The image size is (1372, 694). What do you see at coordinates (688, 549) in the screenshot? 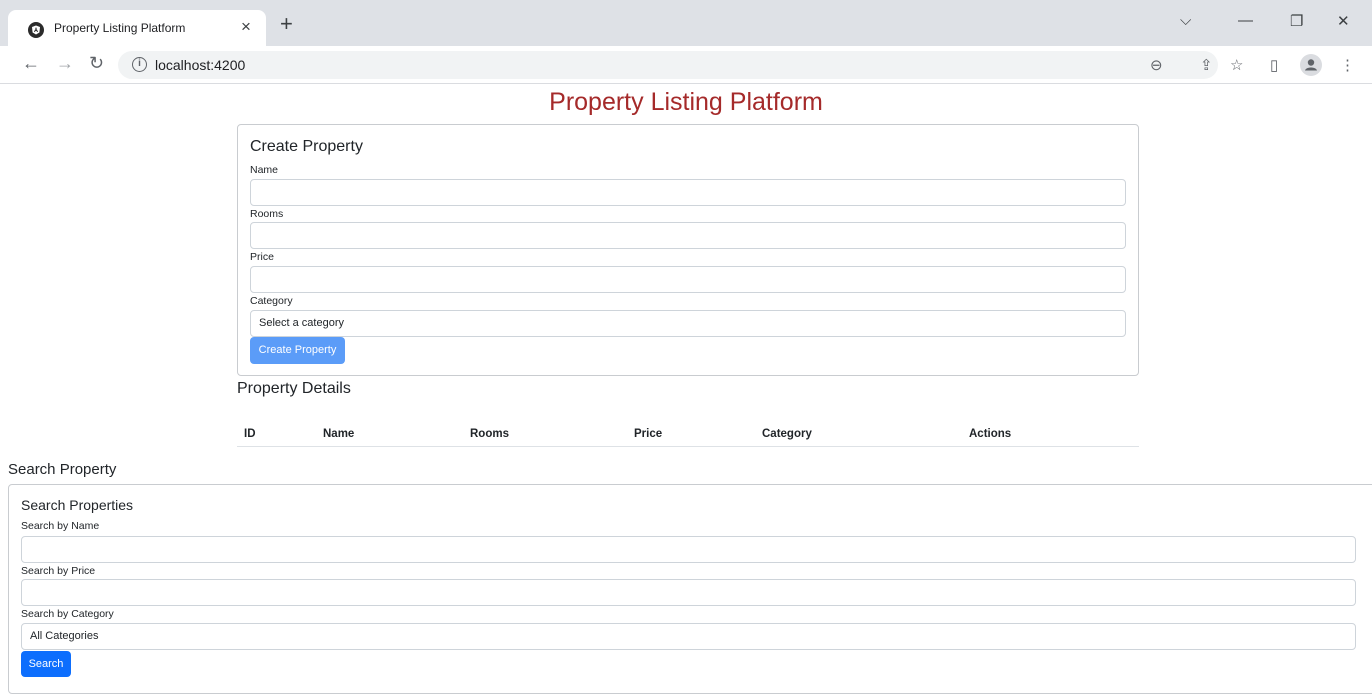
I see `search-name-input` at bounding box center [688, 549].